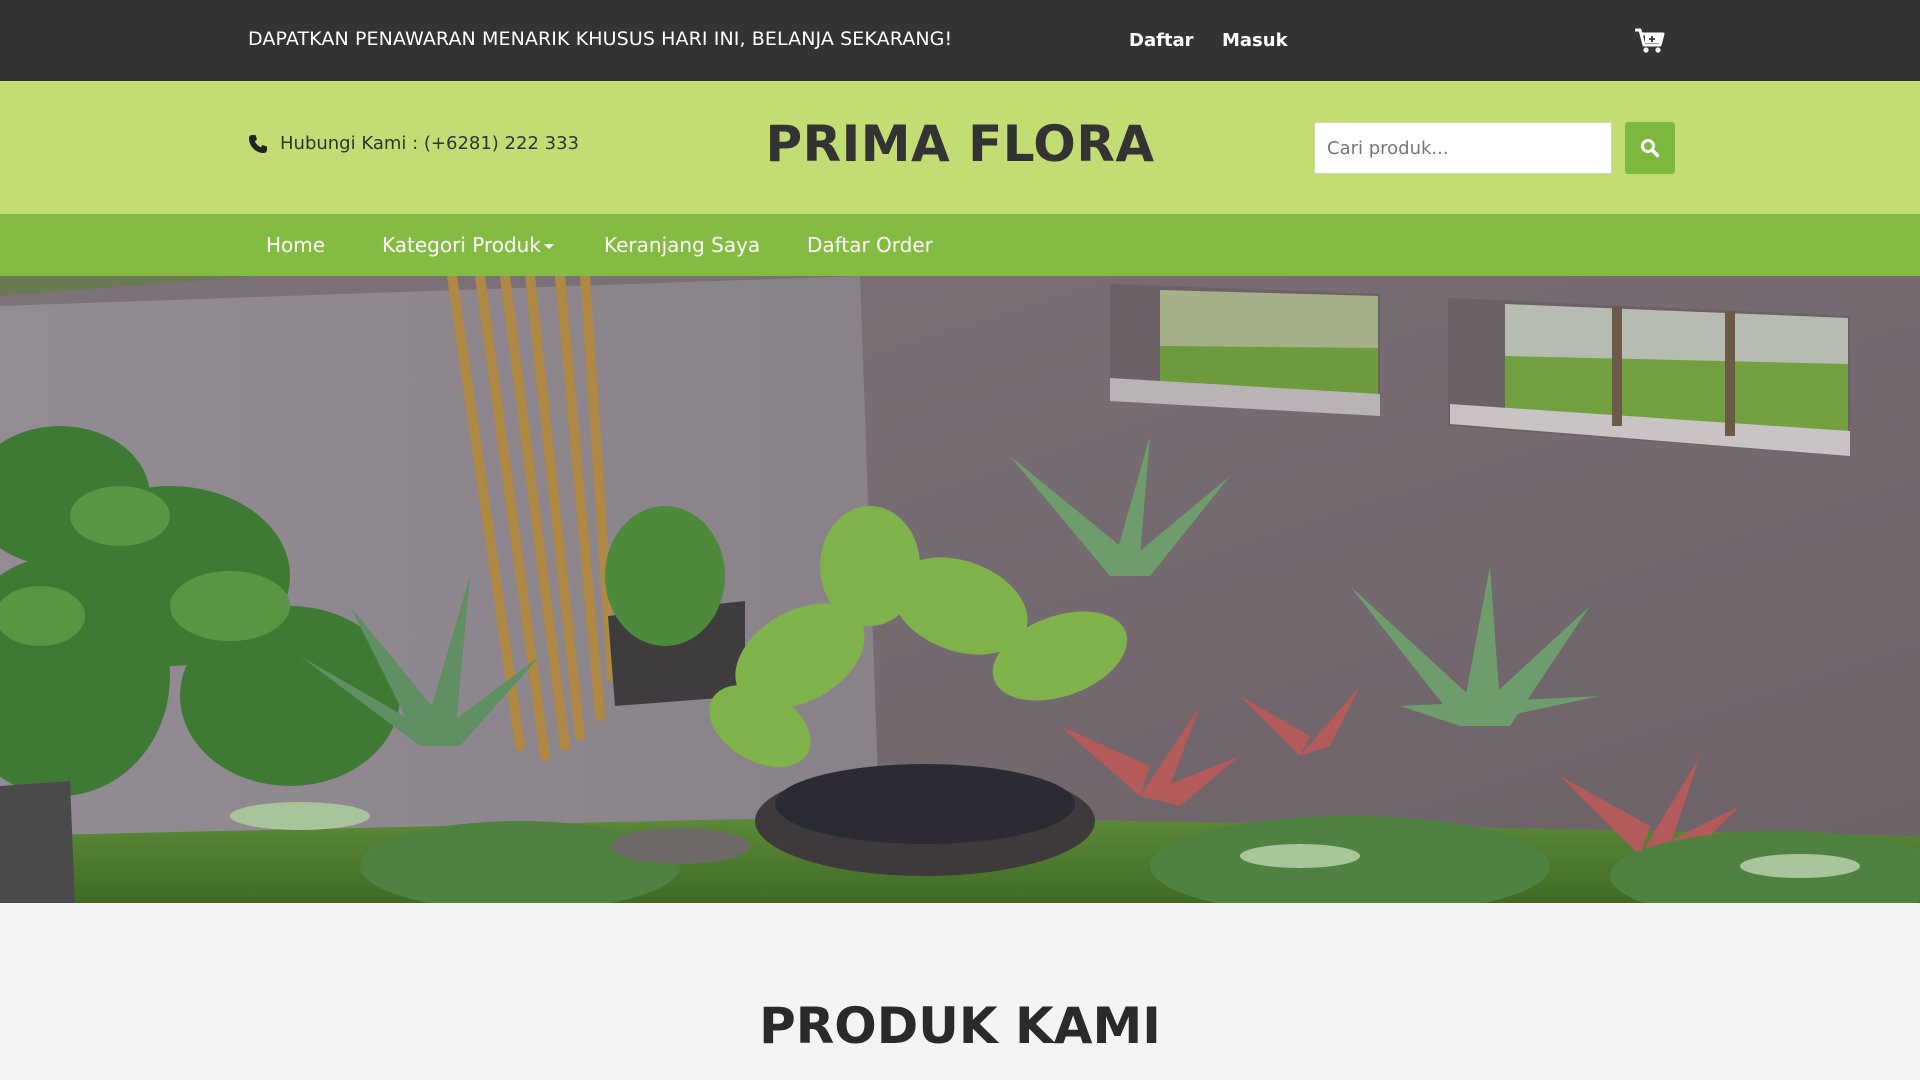  Describe the element at coordinates (1463, 148) in the screenshot. I see `search-input` at that location.